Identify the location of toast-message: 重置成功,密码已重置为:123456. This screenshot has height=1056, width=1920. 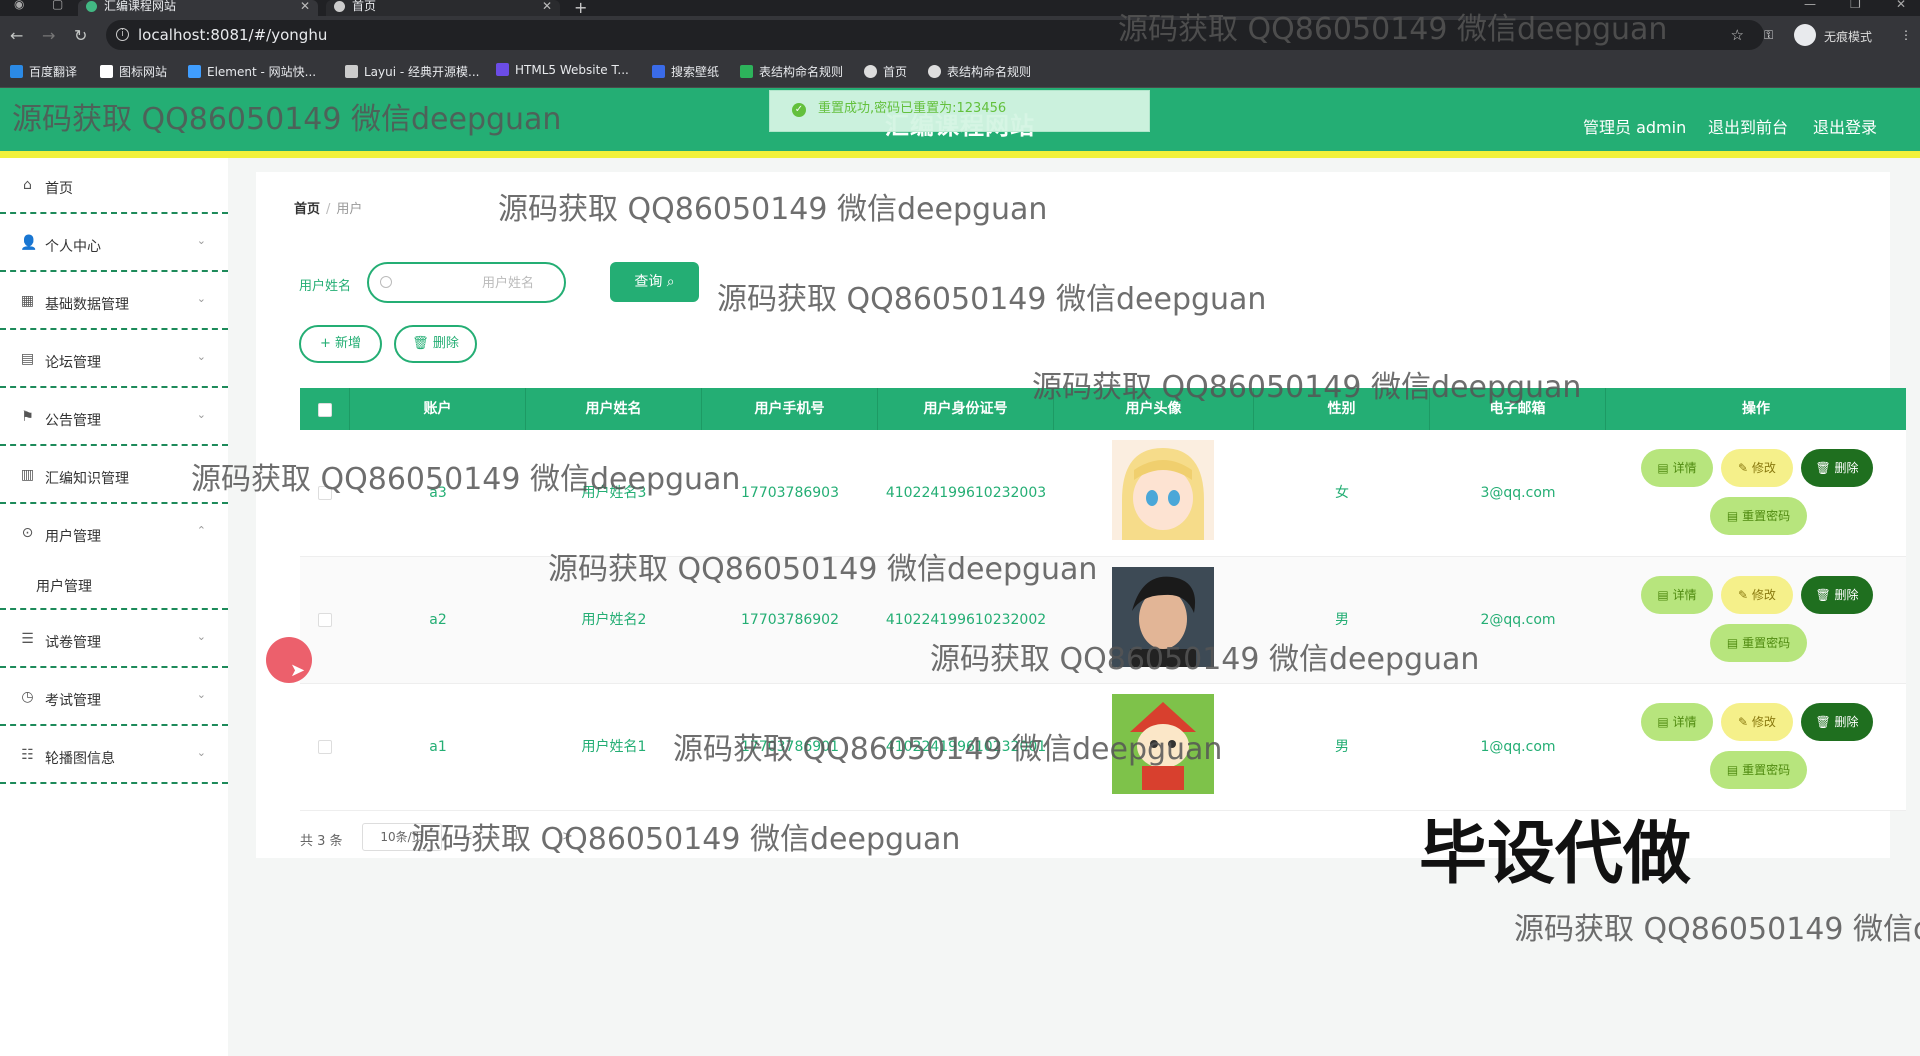
(912, 108).